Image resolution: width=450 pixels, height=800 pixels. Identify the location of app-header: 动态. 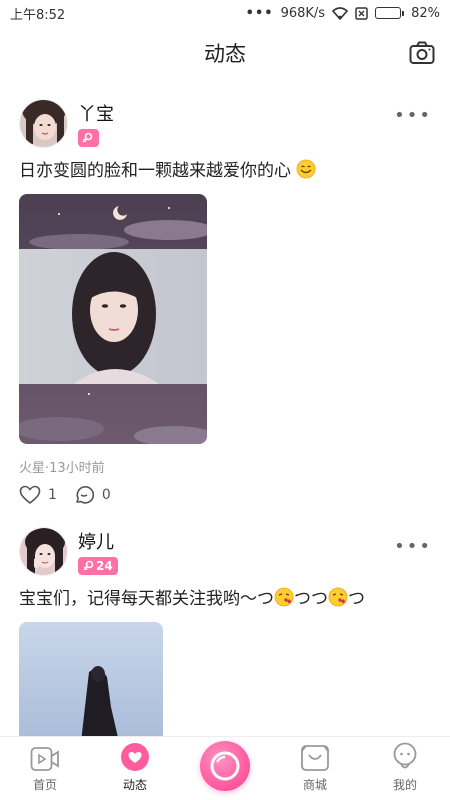
(225, 53).